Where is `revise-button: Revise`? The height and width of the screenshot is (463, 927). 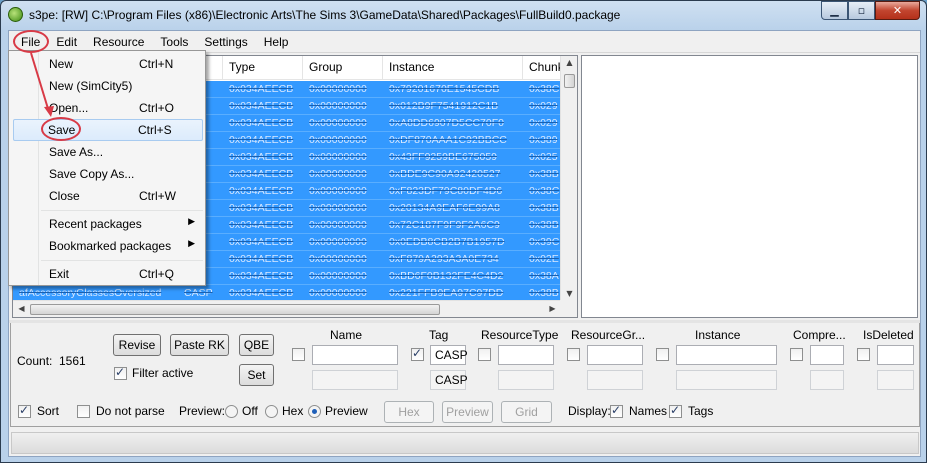
revise-button: Revise is located at coordinates (137, 345).